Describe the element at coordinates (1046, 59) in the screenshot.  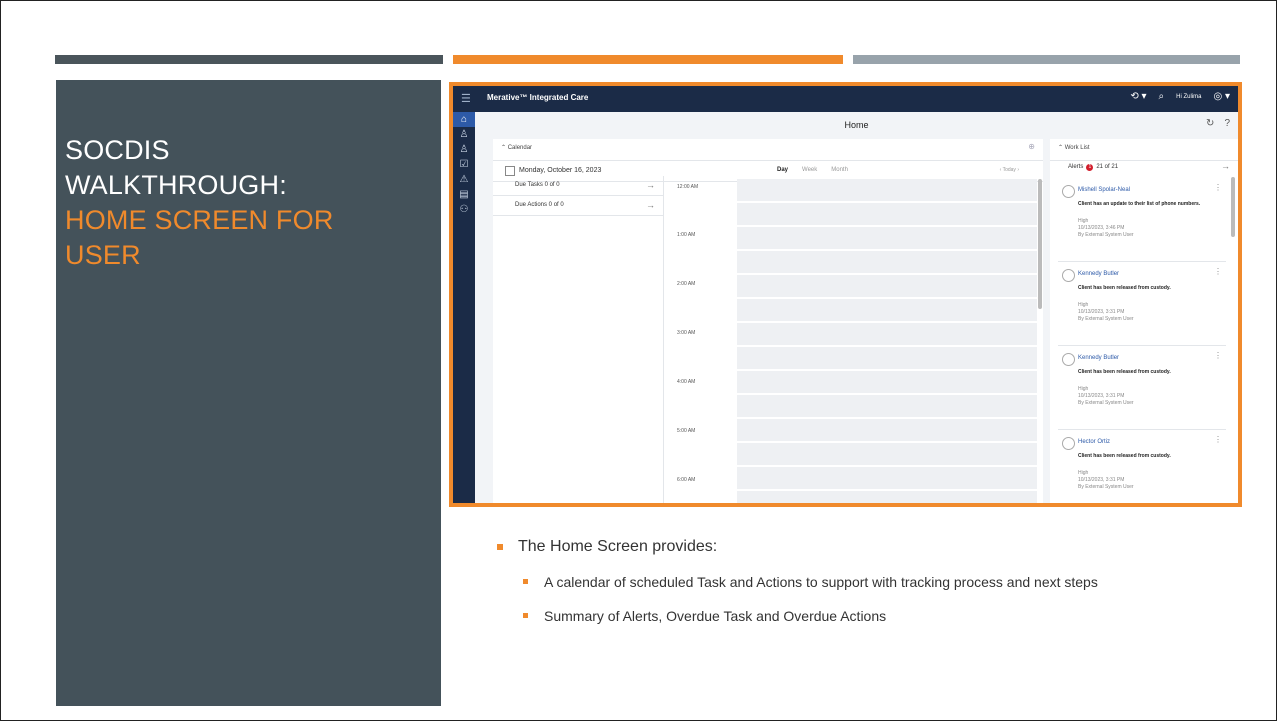
I see `header-bar-gray` at that location.